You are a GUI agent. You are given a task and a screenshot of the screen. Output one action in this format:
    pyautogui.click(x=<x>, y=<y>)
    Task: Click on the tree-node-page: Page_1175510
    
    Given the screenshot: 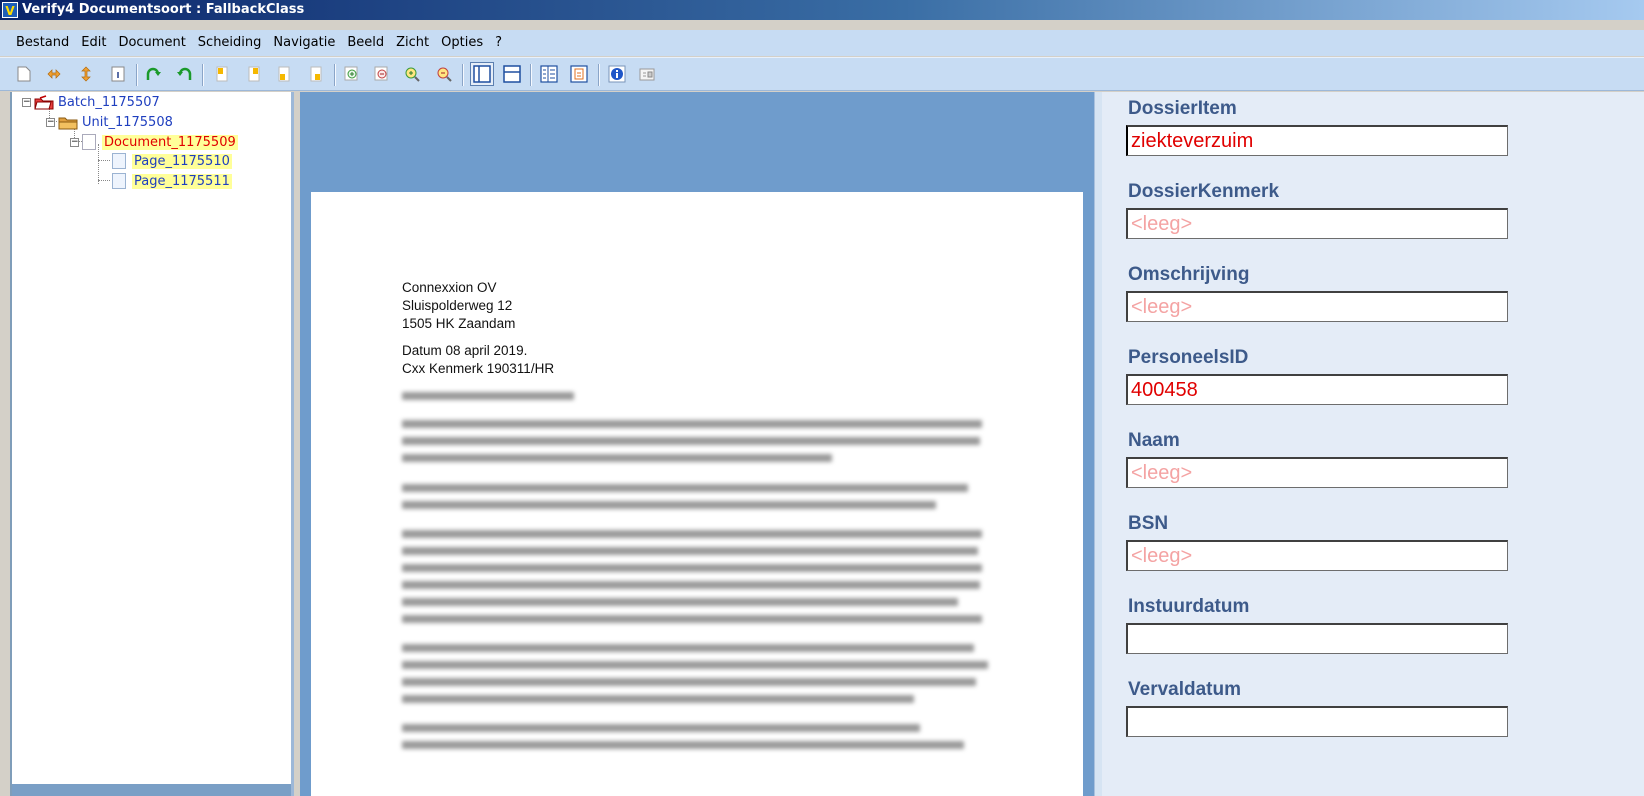 What is the action you would take?
    pyautogui.click(x=172, y=161)
    